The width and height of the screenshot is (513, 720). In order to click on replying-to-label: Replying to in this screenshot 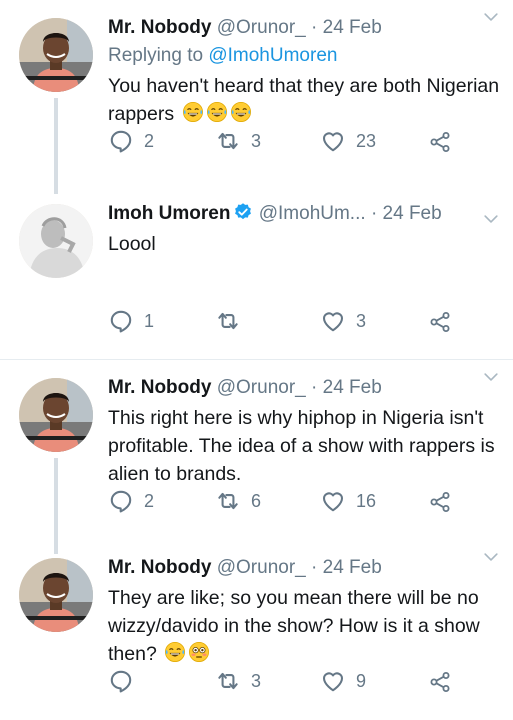, I will do `click(156, 55)`.